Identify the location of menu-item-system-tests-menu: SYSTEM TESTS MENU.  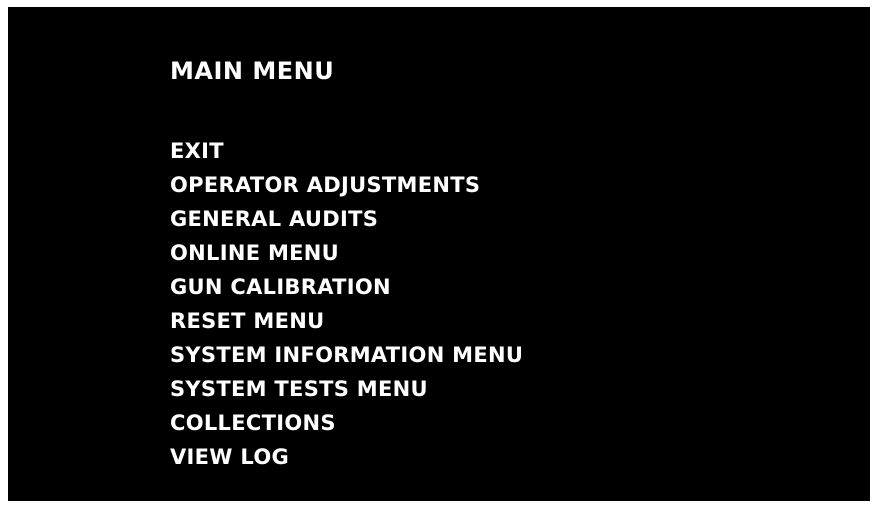
(346, 392).